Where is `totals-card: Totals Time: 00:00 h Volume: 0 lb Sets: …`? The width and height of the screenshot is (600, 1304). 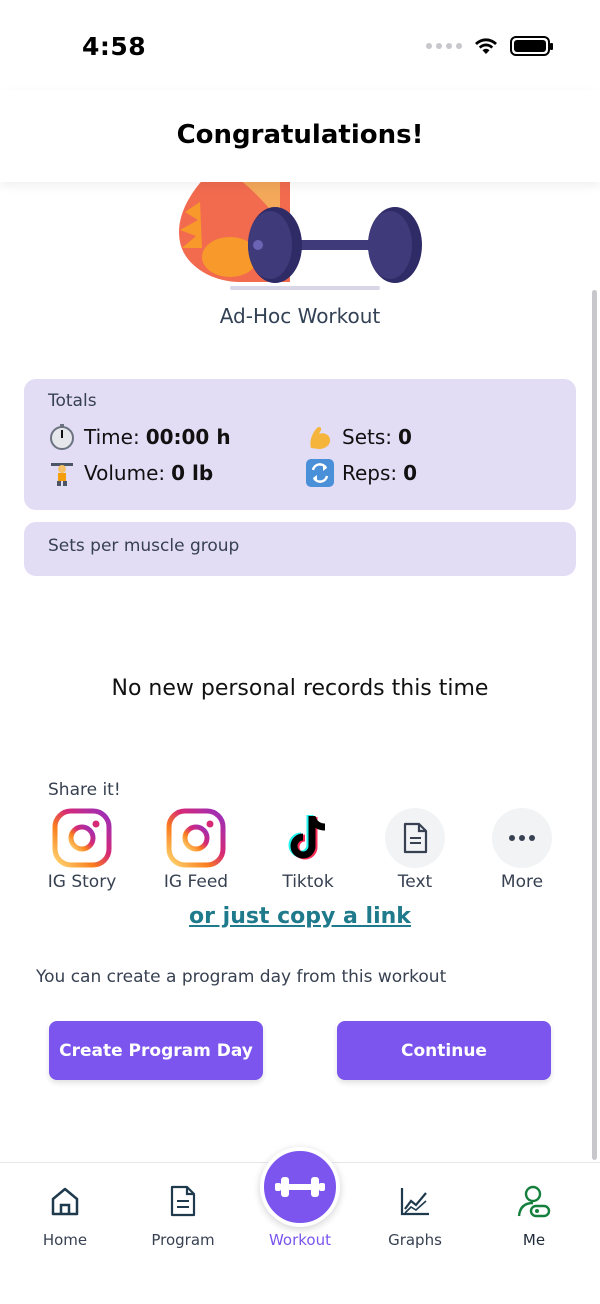
totals-card: Totals Time: 00:00 h Volume: 0 lb Sets: … is located at coordinates (300, 444).